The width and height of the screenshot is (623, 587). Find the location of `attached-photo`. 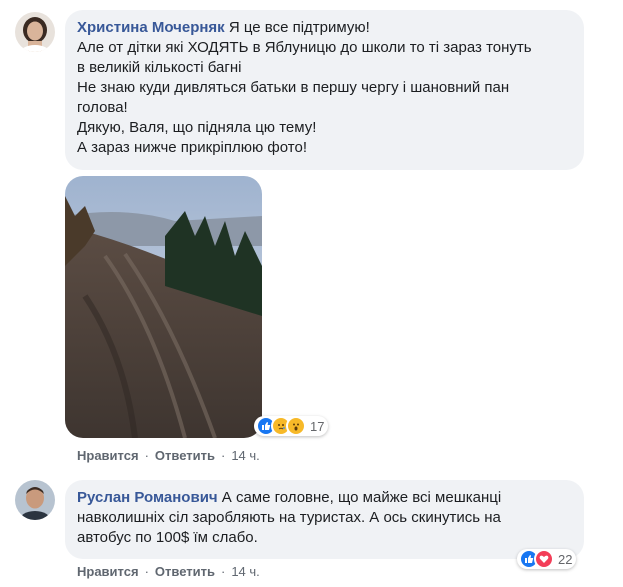

attached-photo is located at coordinates (163, 307).